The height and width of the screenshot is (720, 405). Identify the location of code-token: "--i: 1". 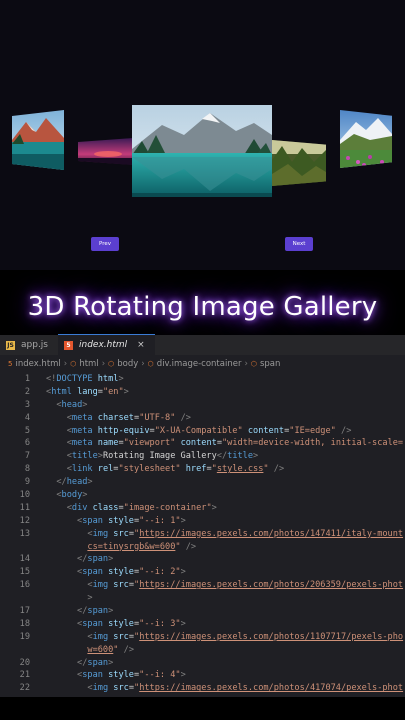
(160, 520).